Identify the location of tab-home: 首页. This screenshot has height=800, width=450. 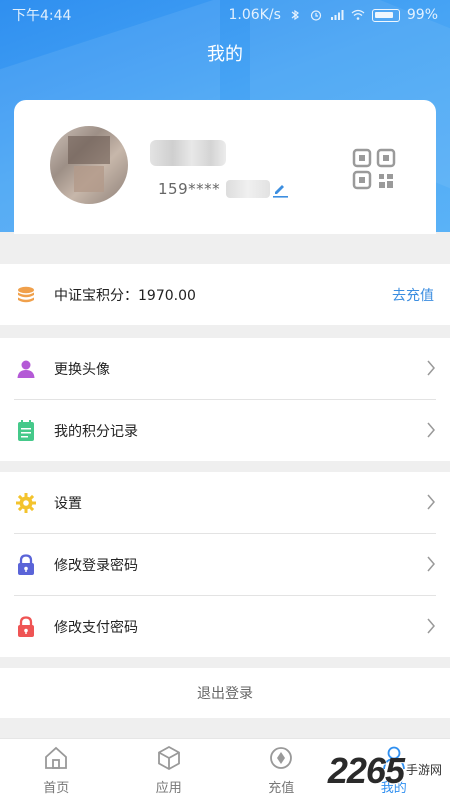
(56, 769).